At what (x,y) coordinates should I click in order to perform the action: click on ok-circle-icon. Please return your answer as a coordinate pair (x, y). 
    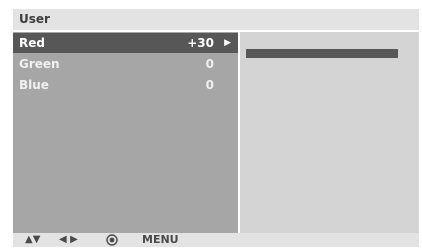
    Looking at the image, I should click on (112, 240).